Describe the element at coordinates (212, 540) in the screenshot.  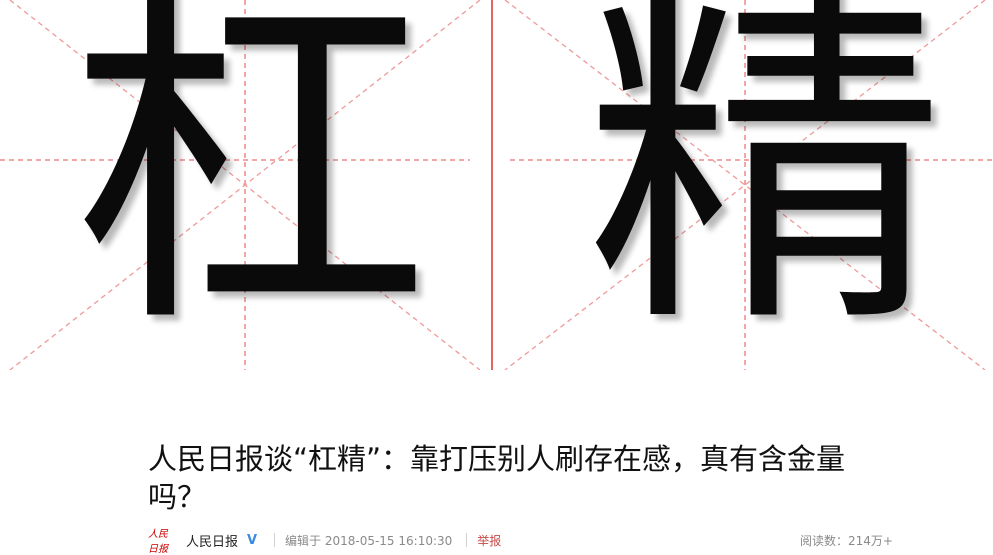
I see `author-name: 人民日报` at that location.